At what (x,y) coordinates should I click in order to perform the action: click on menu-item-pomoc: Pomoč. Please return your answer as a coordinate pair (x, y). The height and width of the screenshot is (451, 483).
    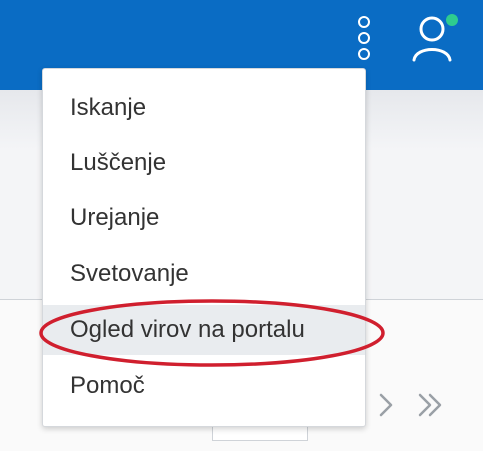
    Looking at the image, I should click on (204, 386).